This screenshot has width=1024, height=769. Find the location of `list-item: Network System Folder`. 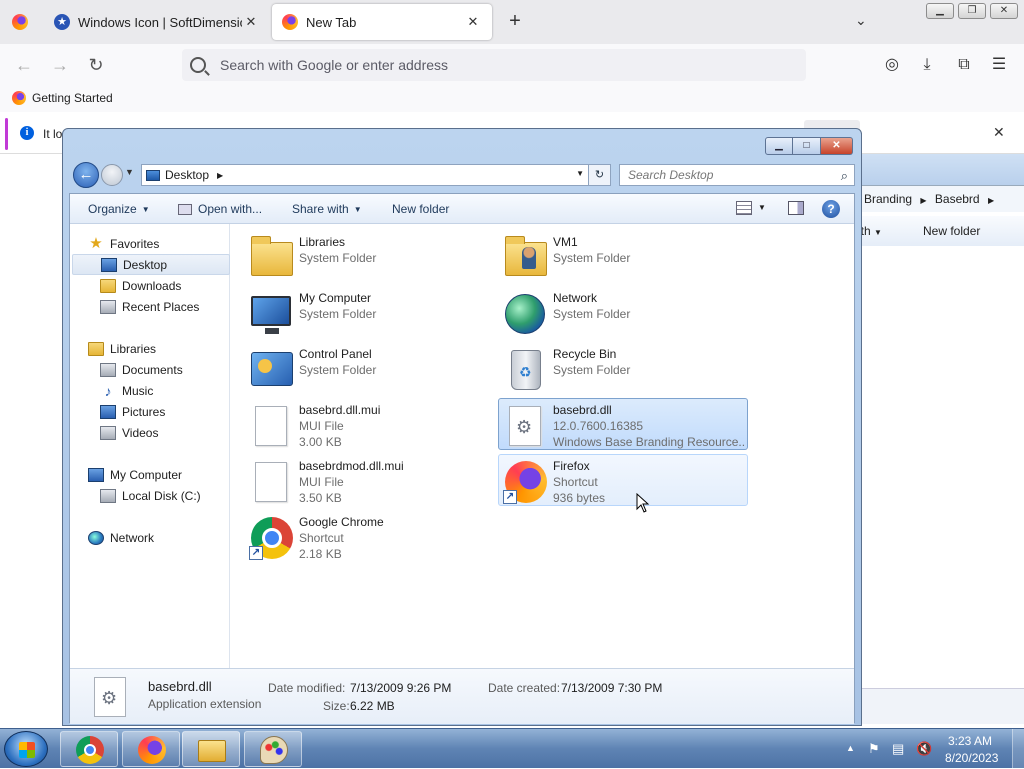

list-item: Network System Folder is located at coordinates (623, 312).